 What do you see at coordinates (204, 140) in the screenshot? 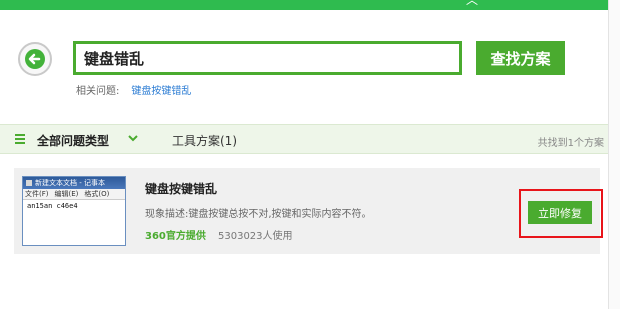
I see `tab-tool-solutions: 工具方案(1)` at bounding box center [204, 140].